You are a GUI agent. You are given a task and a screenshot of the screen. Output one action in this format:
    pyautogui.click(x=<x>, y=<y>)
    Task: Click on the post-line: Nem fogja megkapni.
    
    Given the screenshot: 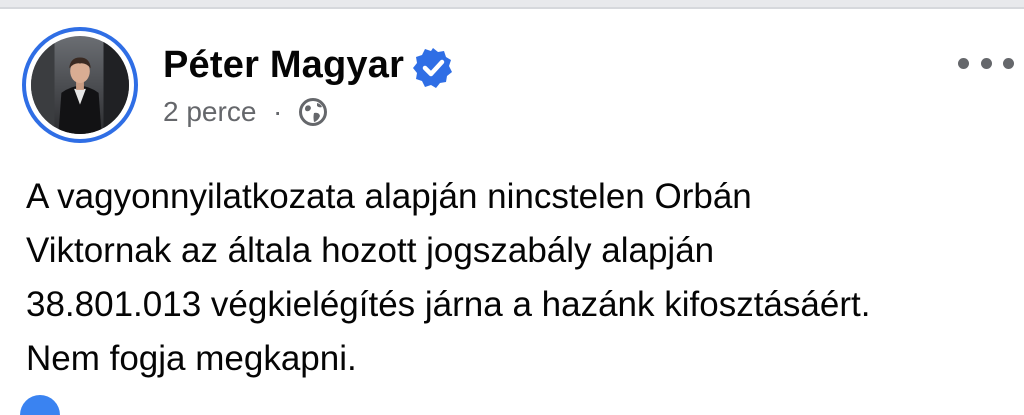 What is the action you would take?
    pyautogui.click(x=191, y=358)
    